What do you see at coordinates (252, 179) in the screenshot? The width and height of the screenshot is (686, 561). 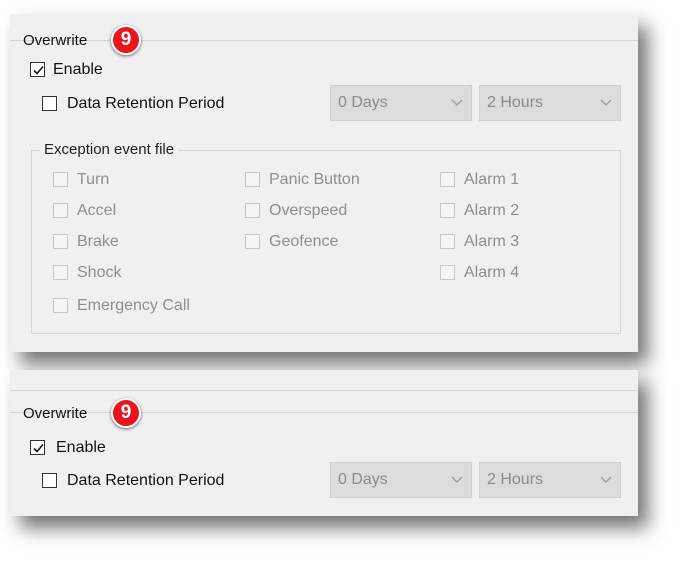 I see `panic-button-checkbox` at bounding box center [252, 179].